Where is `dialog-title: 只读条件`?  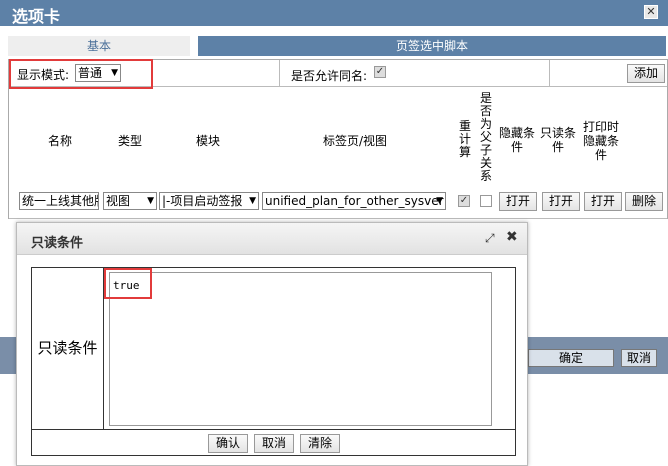 dialog-title: 只读条件 is located at coordinates (57, 243).